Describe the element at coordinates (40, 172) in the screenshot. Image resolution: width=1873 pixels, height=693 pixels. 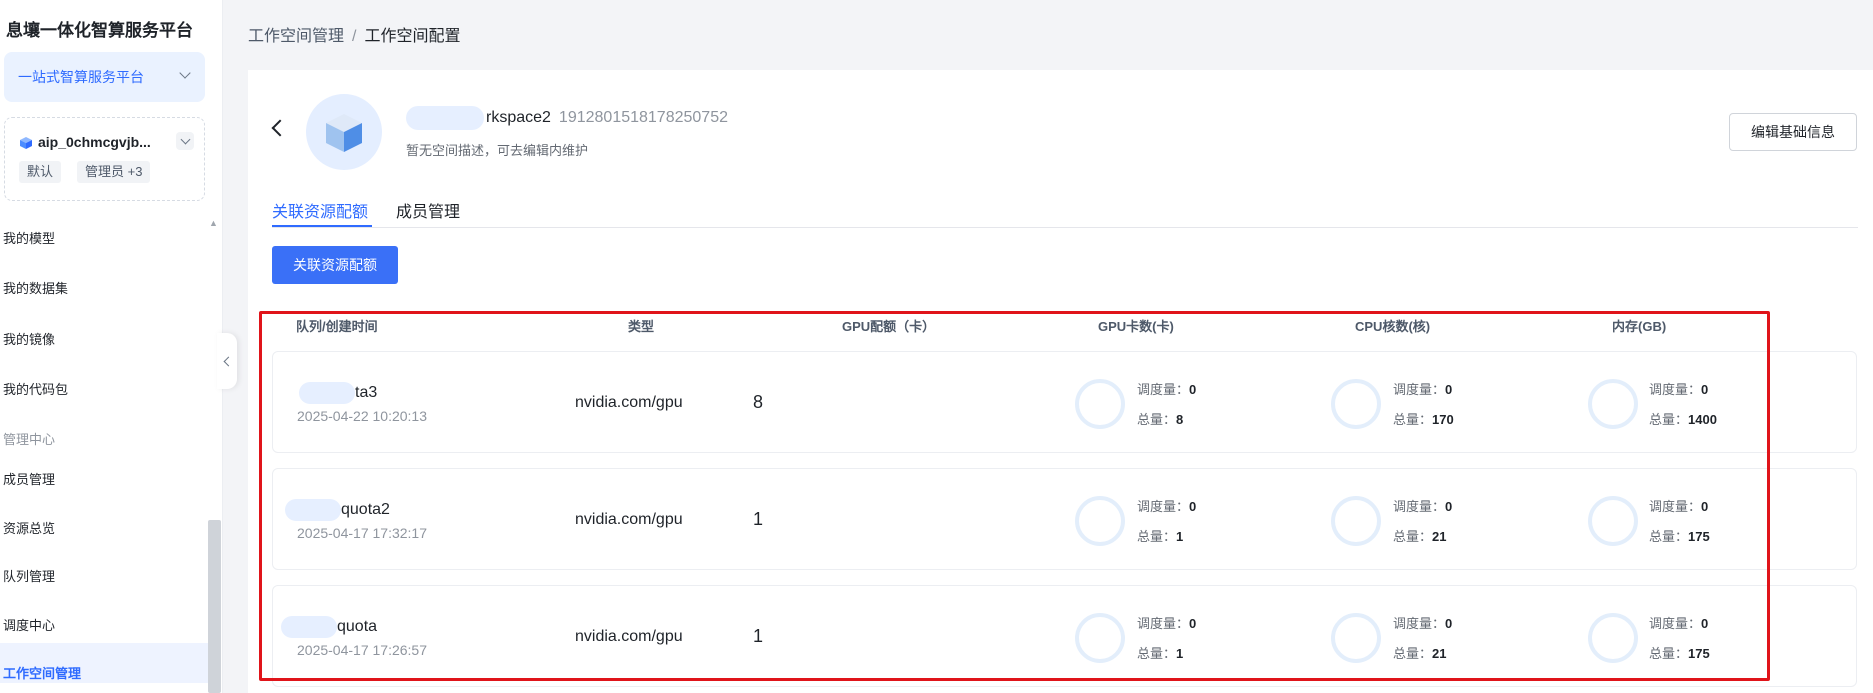
I see `tag-default: 默认` at that location.